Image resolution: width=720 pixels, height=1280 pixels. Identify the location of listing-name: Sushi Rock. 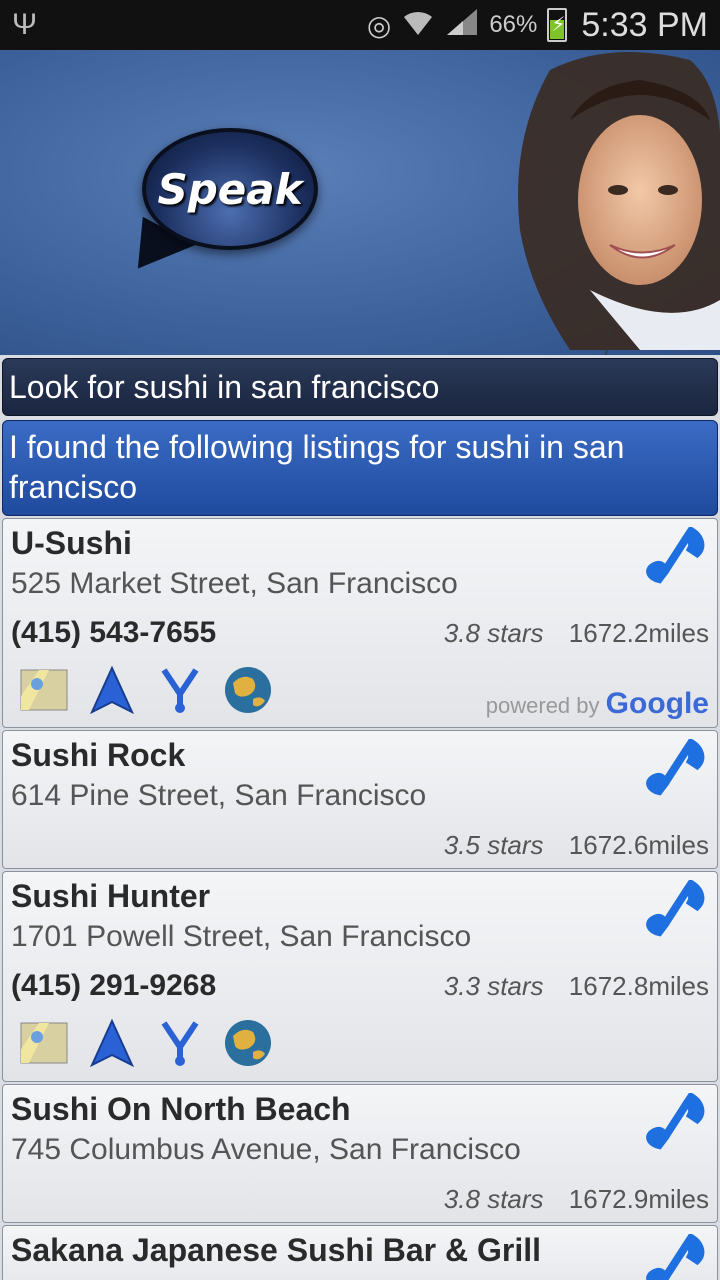
(98, 755).